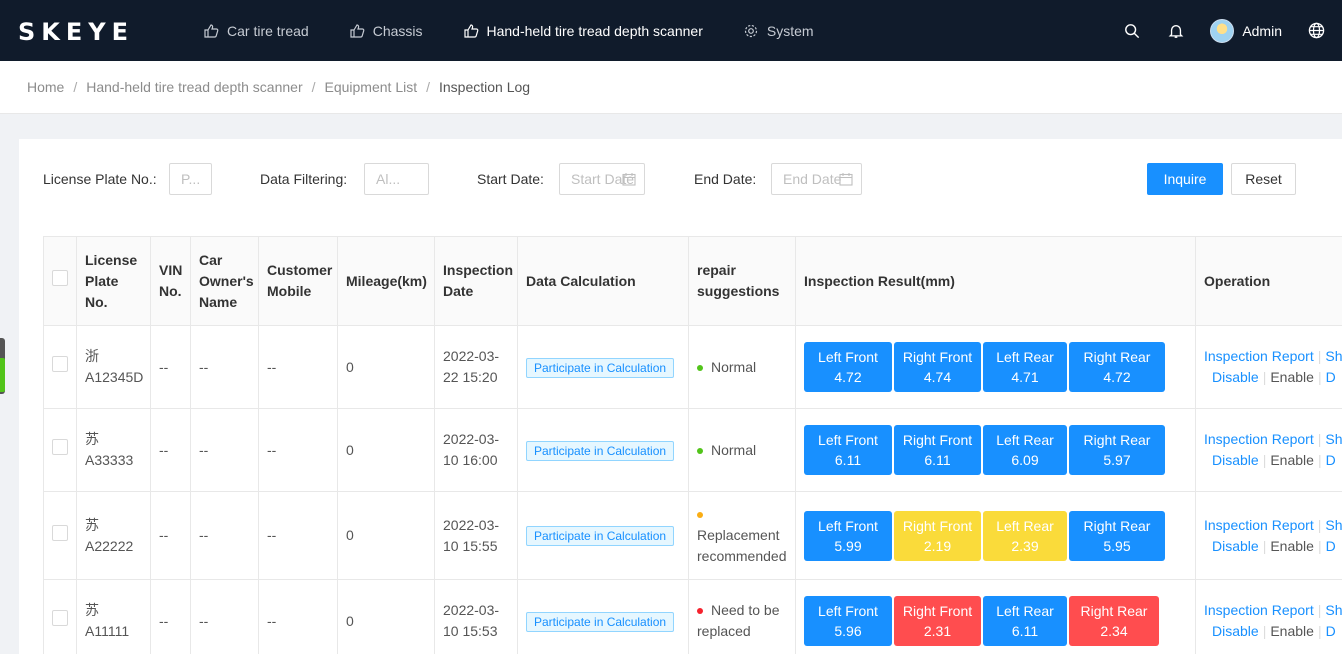 This screenshot has height=654, width=1342. Describe the element at coordinates (937, 367) in the screenshot. I see `result-right-front: Right Front 4.74` at that location.